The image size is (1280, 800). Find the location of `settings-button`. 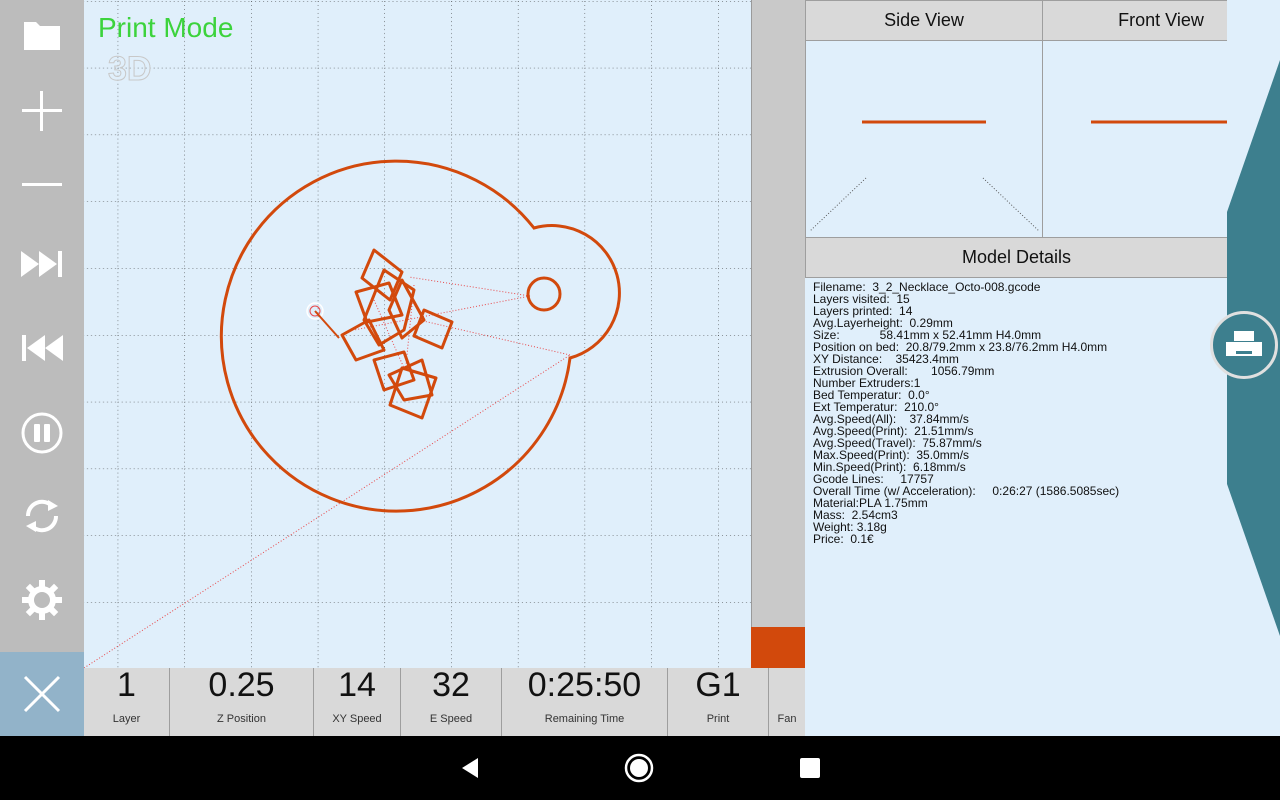

settings-button is located at coordinates (42, 600).